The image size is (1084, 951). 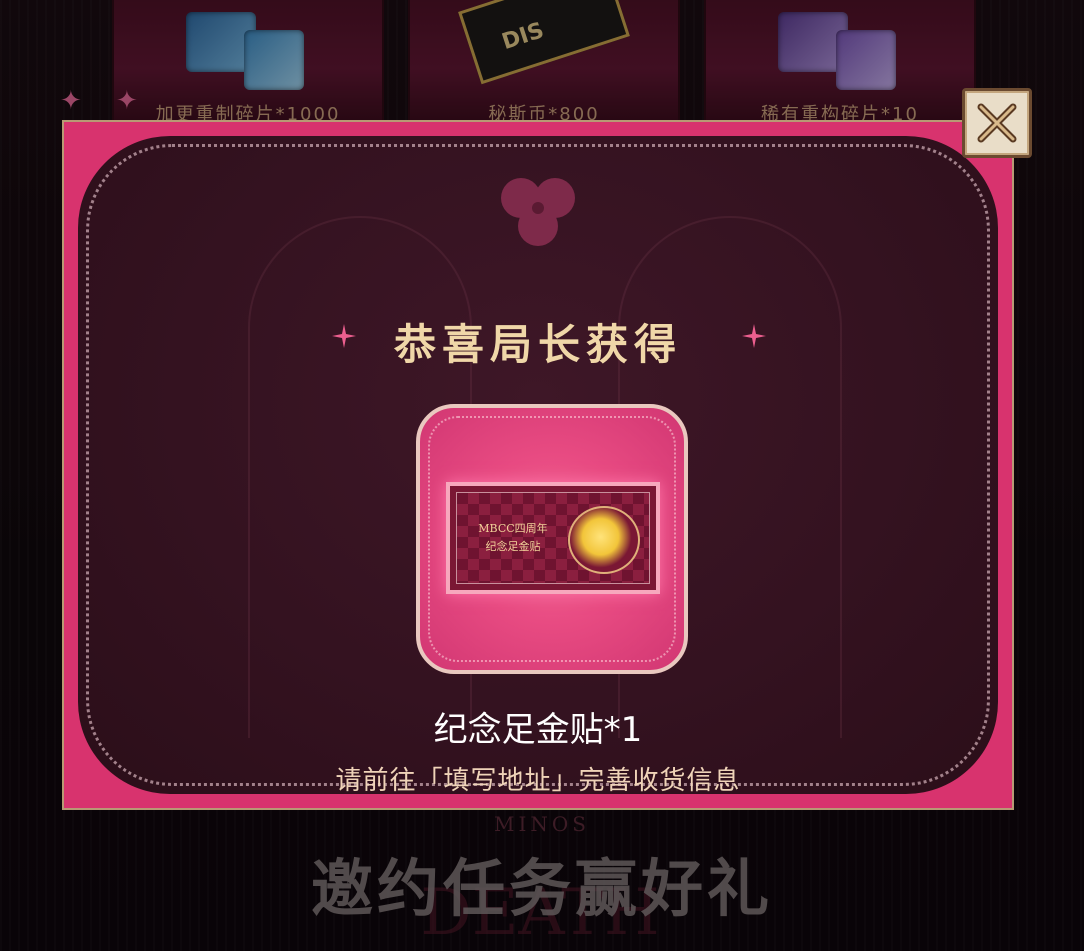 What do you see at coordinates (537, 344) in the screenshot?
I see `dialog-title: 恭喜局长获得` at bounding box center [537, 344].